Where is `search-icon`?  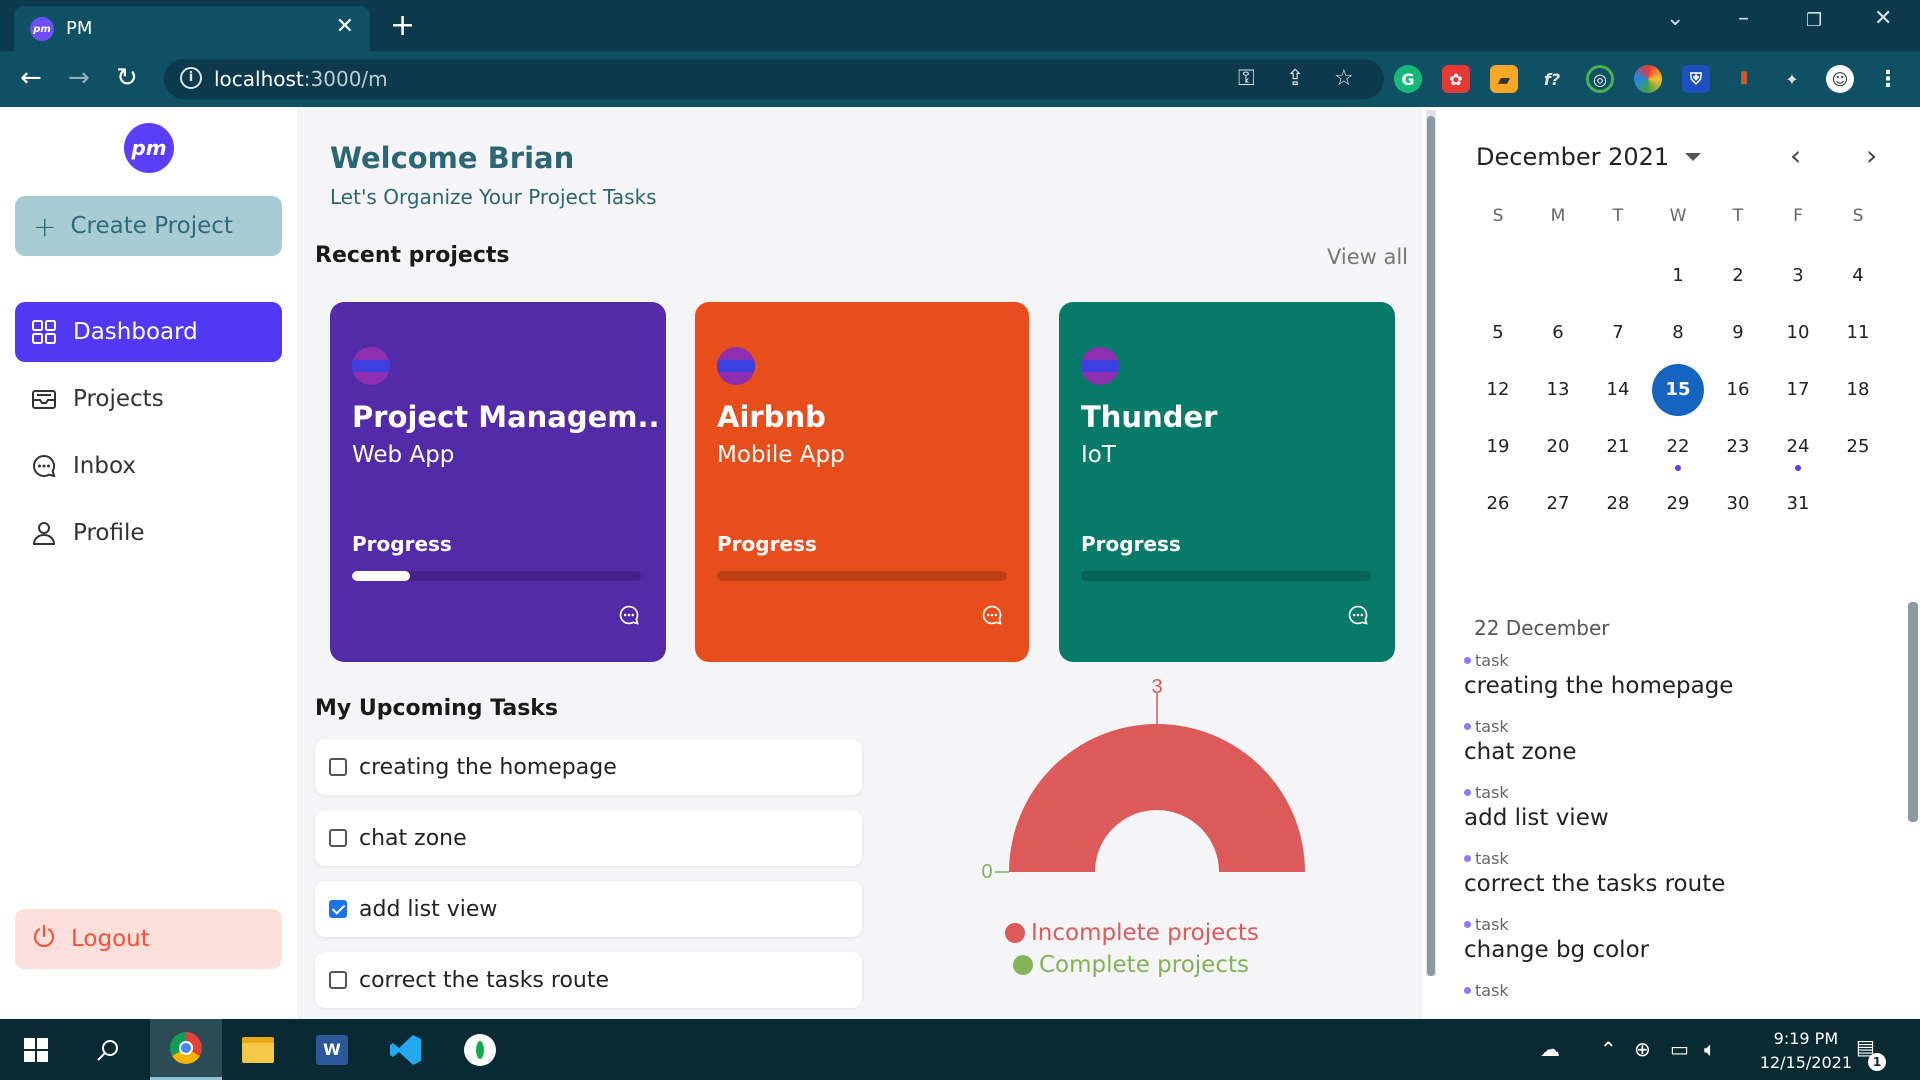
search-icon is located at coordinates (108, 1049).